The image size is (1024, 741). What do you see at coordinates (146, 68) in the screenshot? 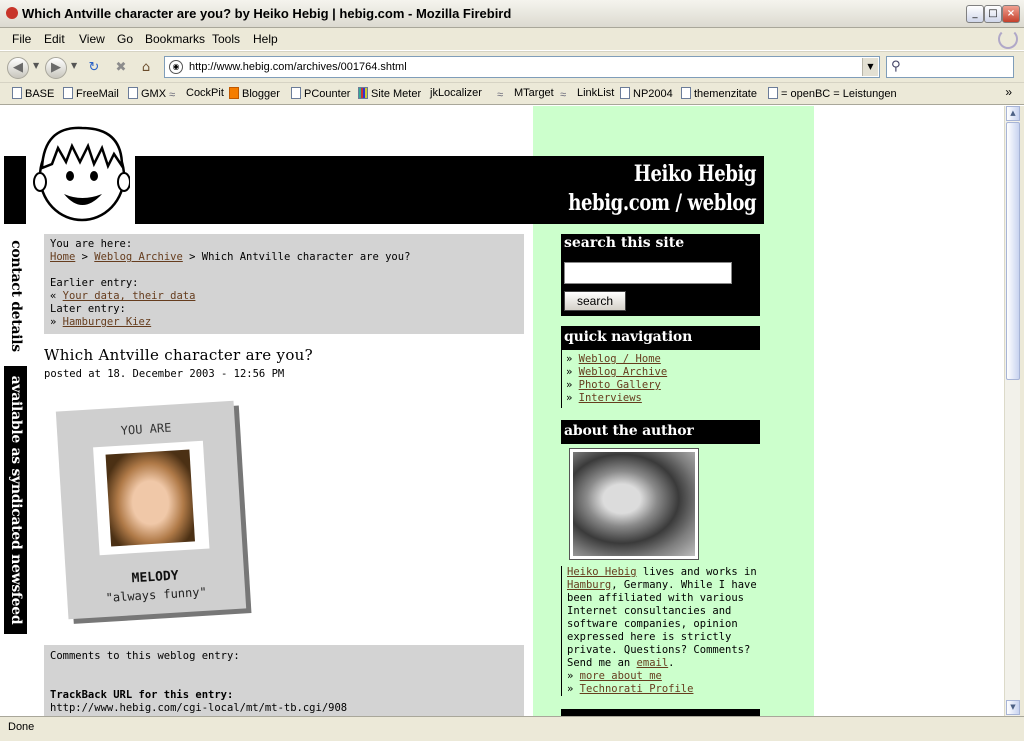
I see `home-icon: ⌂` at bounding box center [146, 68].